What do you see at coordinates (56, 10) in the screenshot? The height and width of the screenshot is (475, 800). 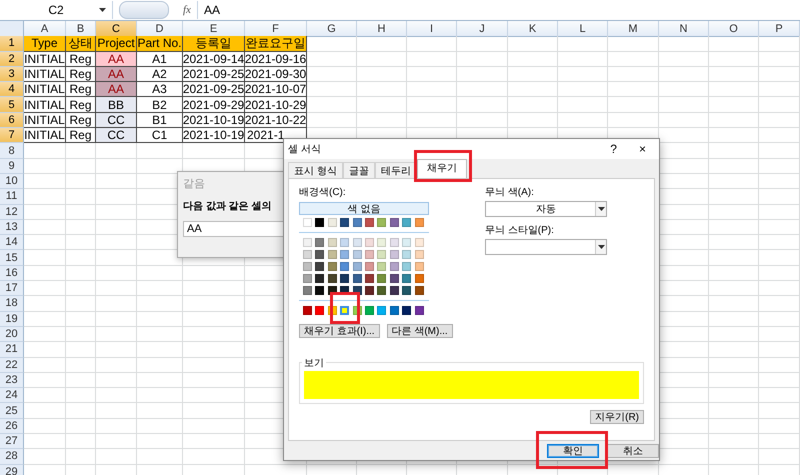 I see `name-box: C2` at bounding box center [56, 10].